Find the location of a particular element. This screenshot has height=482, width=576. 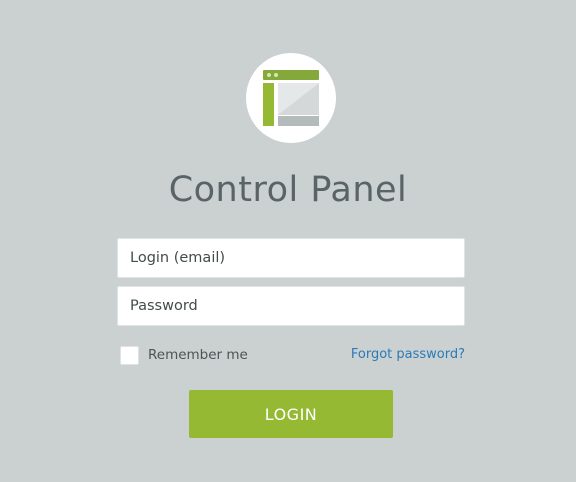

password-field is located at coordinates (291, 306).